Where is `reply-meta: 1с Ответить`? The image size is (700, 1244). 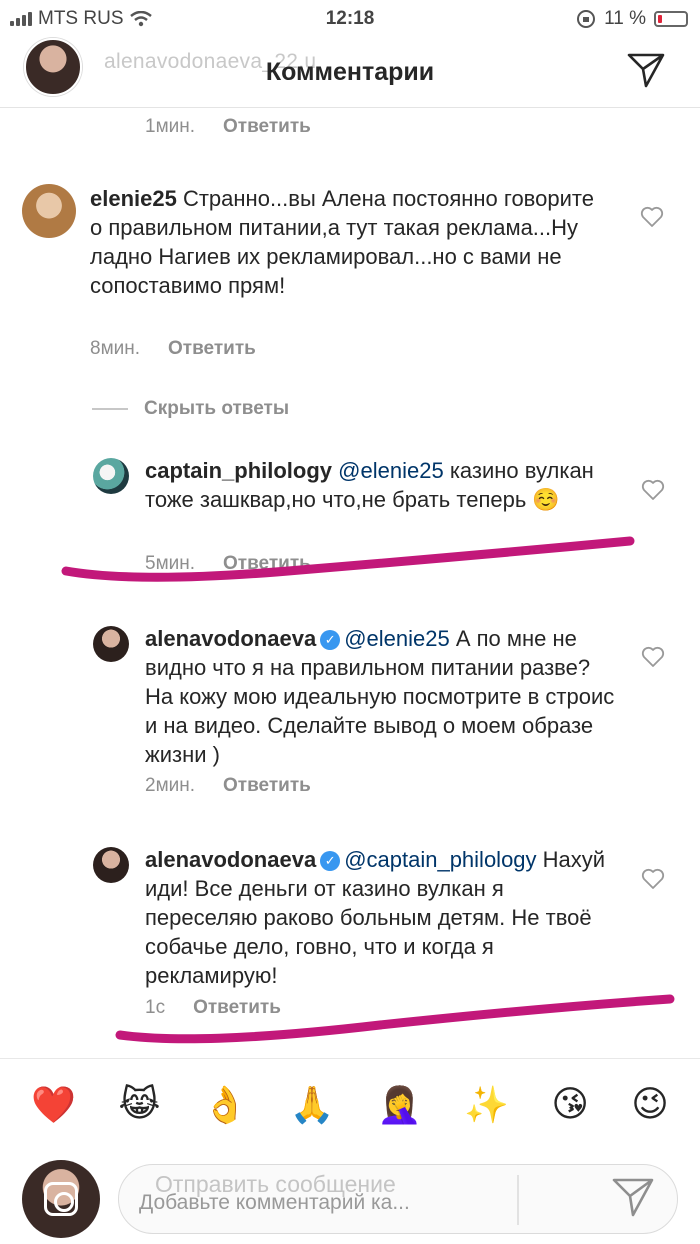
reply-meta: 1с Ответить is located at coordinates (213, 1008).